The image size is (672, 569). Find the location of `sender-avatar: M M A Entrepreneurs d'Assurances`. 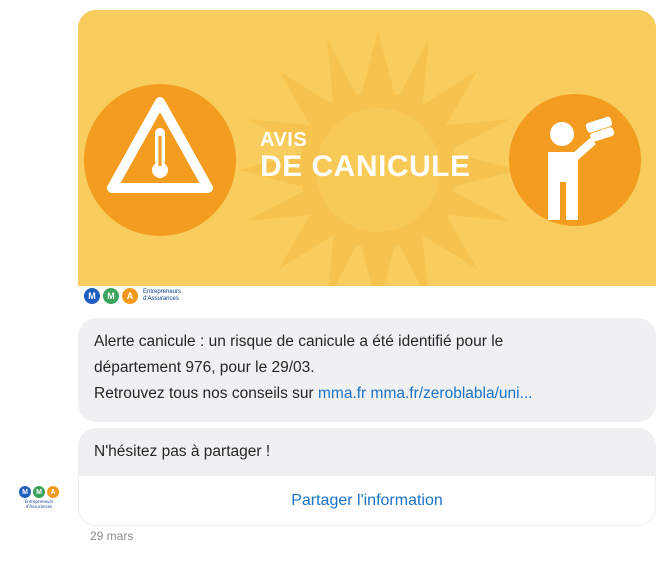

sender-avatar: M M A Entrepreneurs d'Assurances is located at coordinates (39, 501).